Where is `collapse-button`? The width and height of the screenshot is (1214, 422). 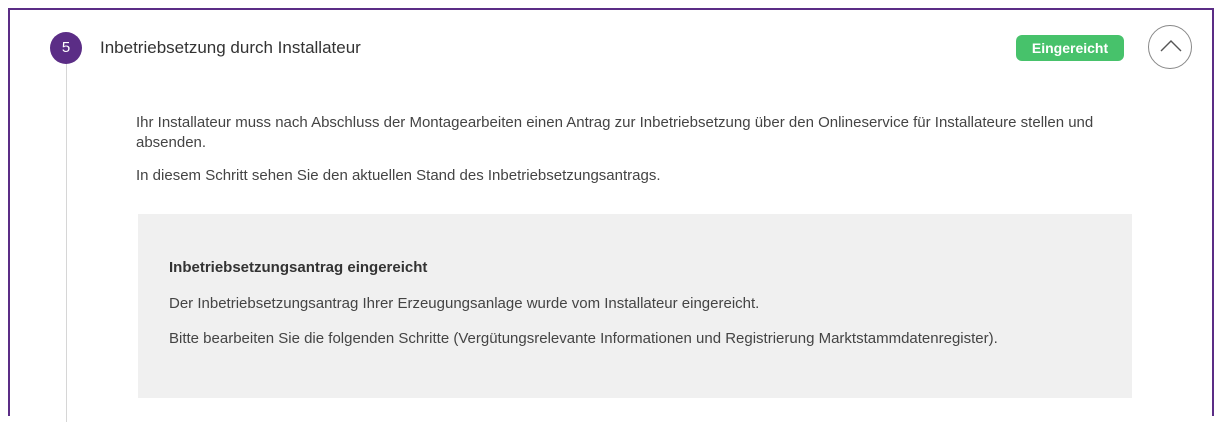 collapse-button is located at coordinates (1170, 47).